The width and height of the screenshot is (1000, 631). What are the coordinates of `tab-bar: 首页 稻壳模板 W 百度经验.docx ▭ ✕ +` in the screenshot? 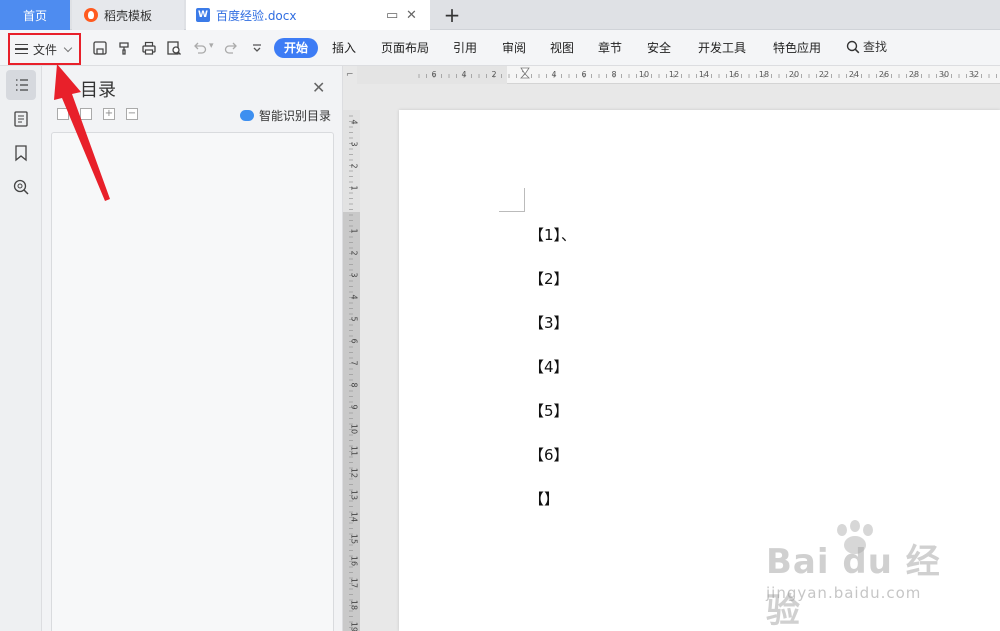 It's located at (500, 15).